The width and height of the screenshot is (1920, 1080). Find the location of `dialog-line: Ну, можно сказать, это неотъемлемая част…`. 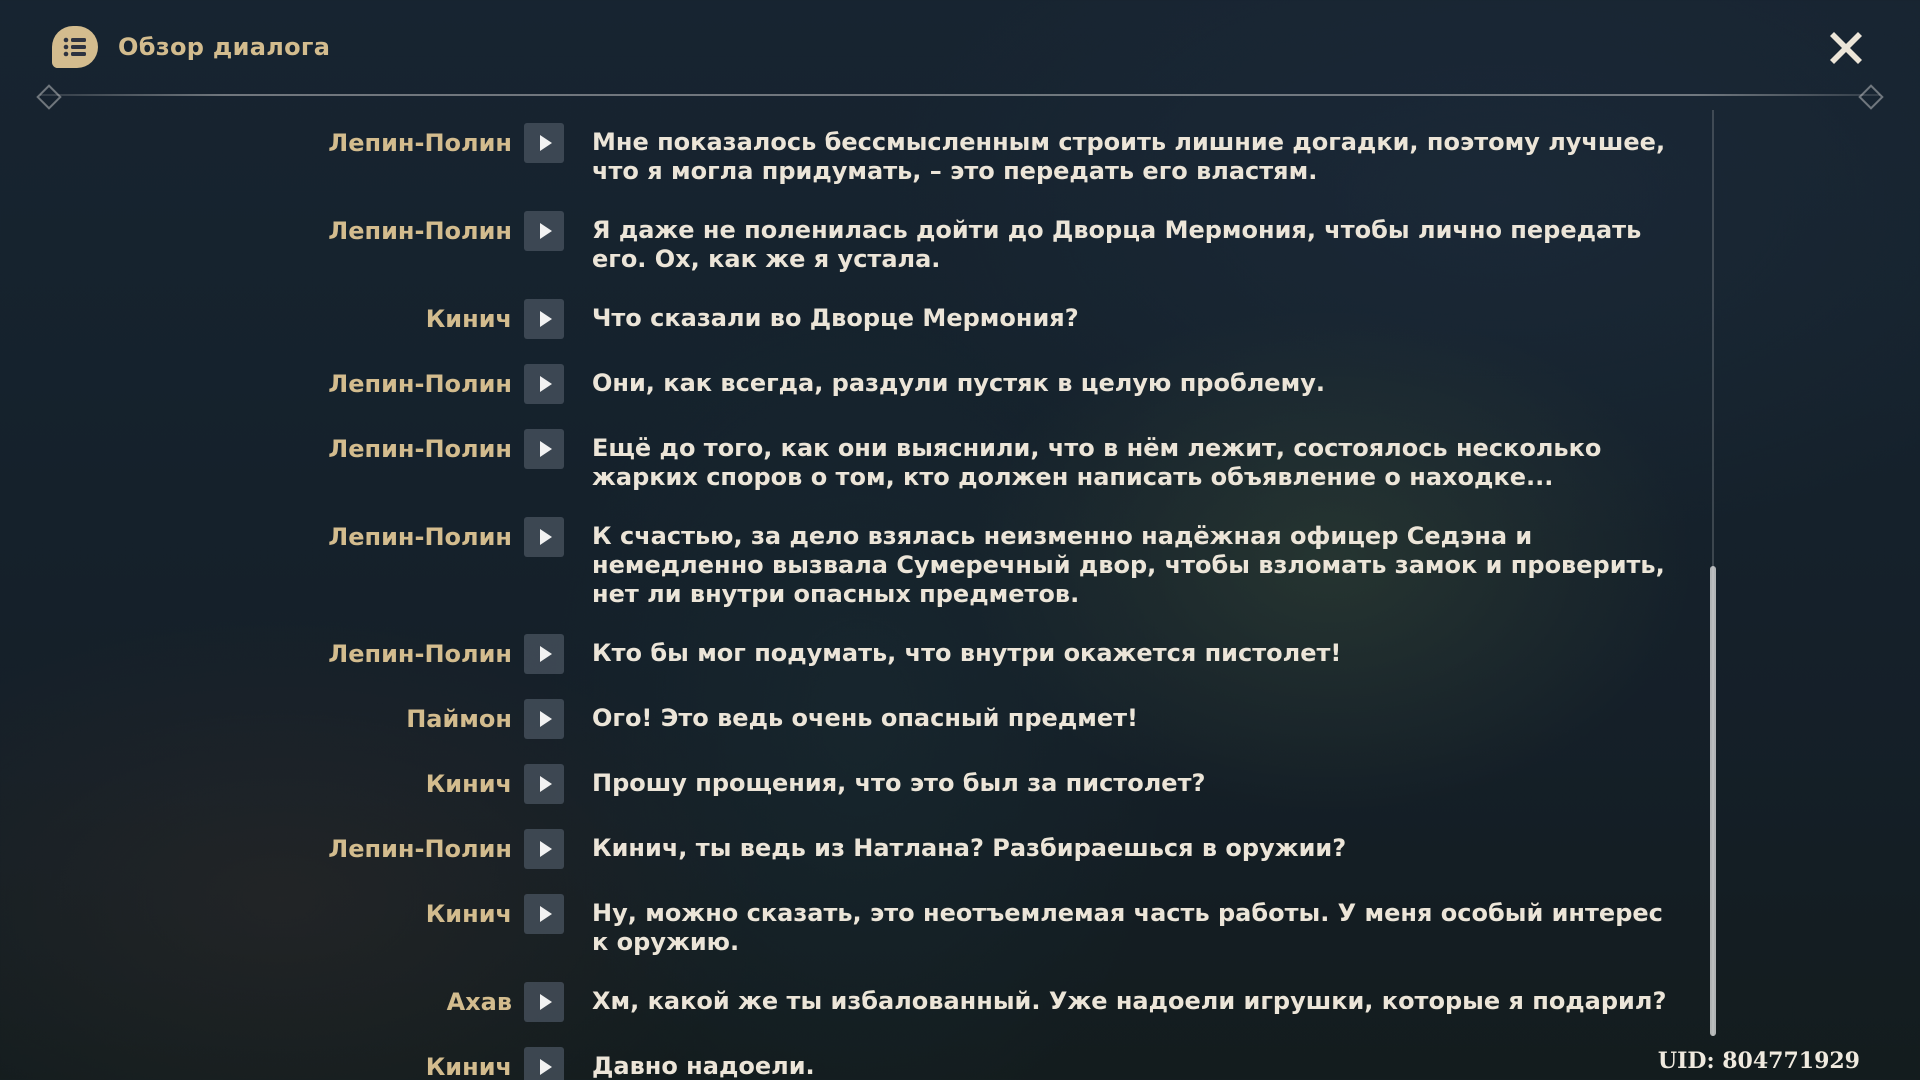

dialog-line: Ну, можно сказать, это неотъемлемая част… is located at coordinates (1127, 927).